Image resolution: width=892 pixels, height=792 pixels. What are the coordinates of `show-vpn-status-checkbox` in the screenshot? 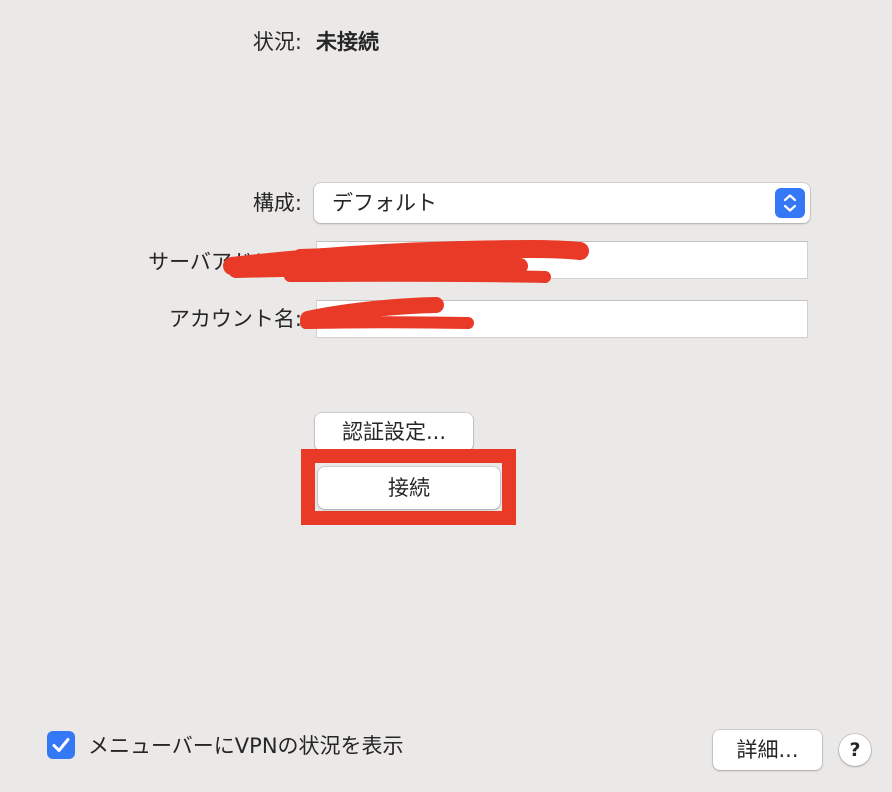 It's located at (61, 745).